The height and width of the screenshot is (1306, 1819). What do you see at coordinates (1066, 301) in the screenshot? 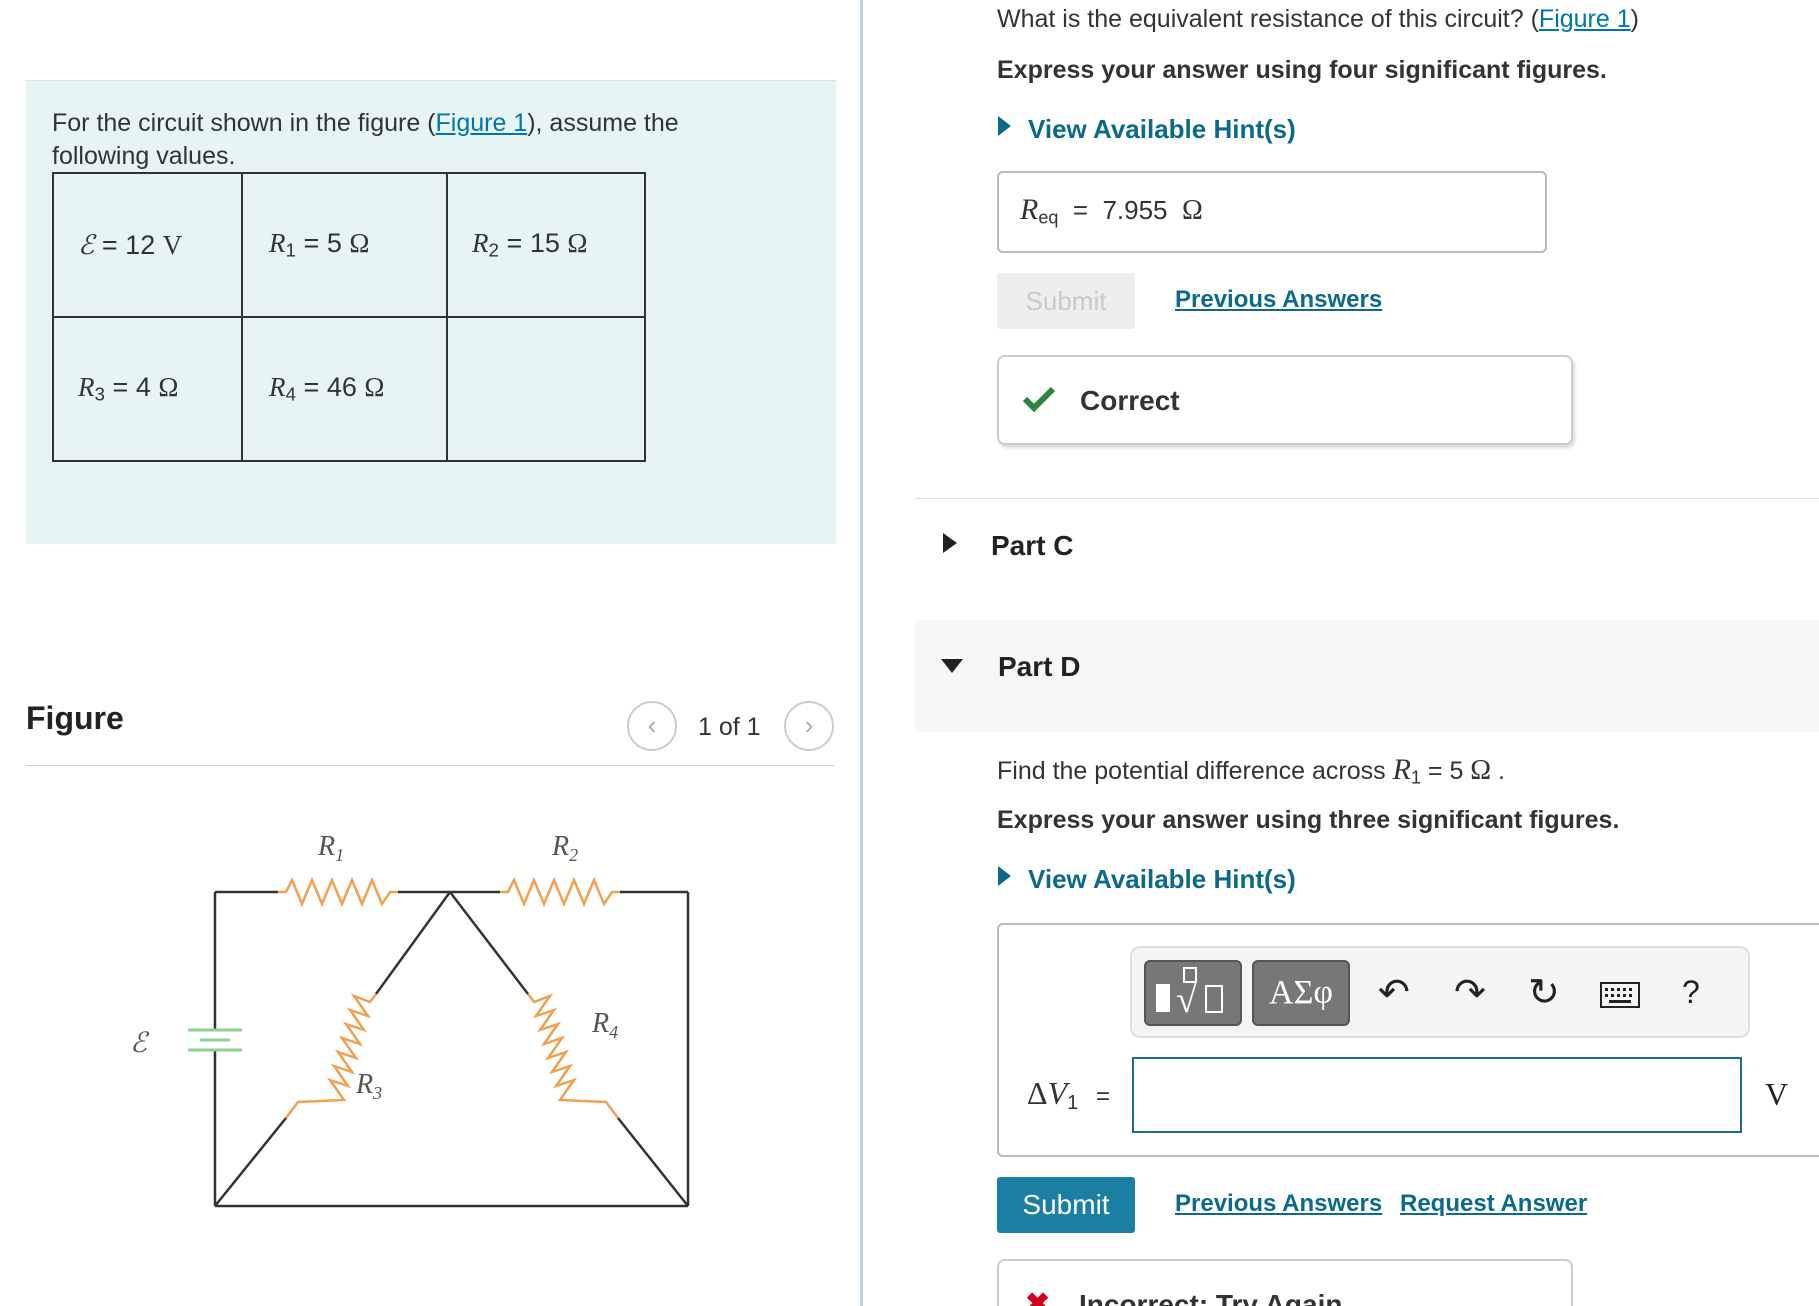
I see `part-b-submit-button: Submit` at bounding box center [1066, 301].